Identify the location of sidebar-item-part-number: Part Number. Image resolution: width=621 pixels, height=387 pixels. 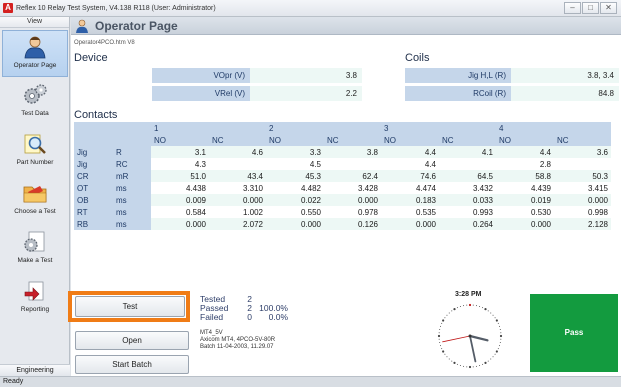
(35, 151).